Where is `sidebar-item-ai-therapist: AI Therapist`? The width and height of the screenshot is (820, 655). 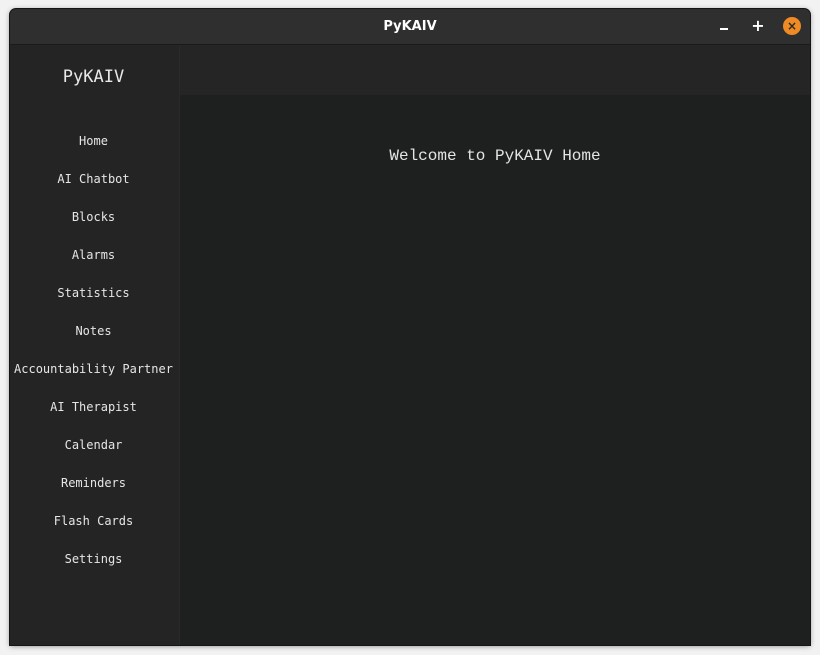
sidebar-item-ai-therapist: AI Therapist is located at coordinates (93, 407).